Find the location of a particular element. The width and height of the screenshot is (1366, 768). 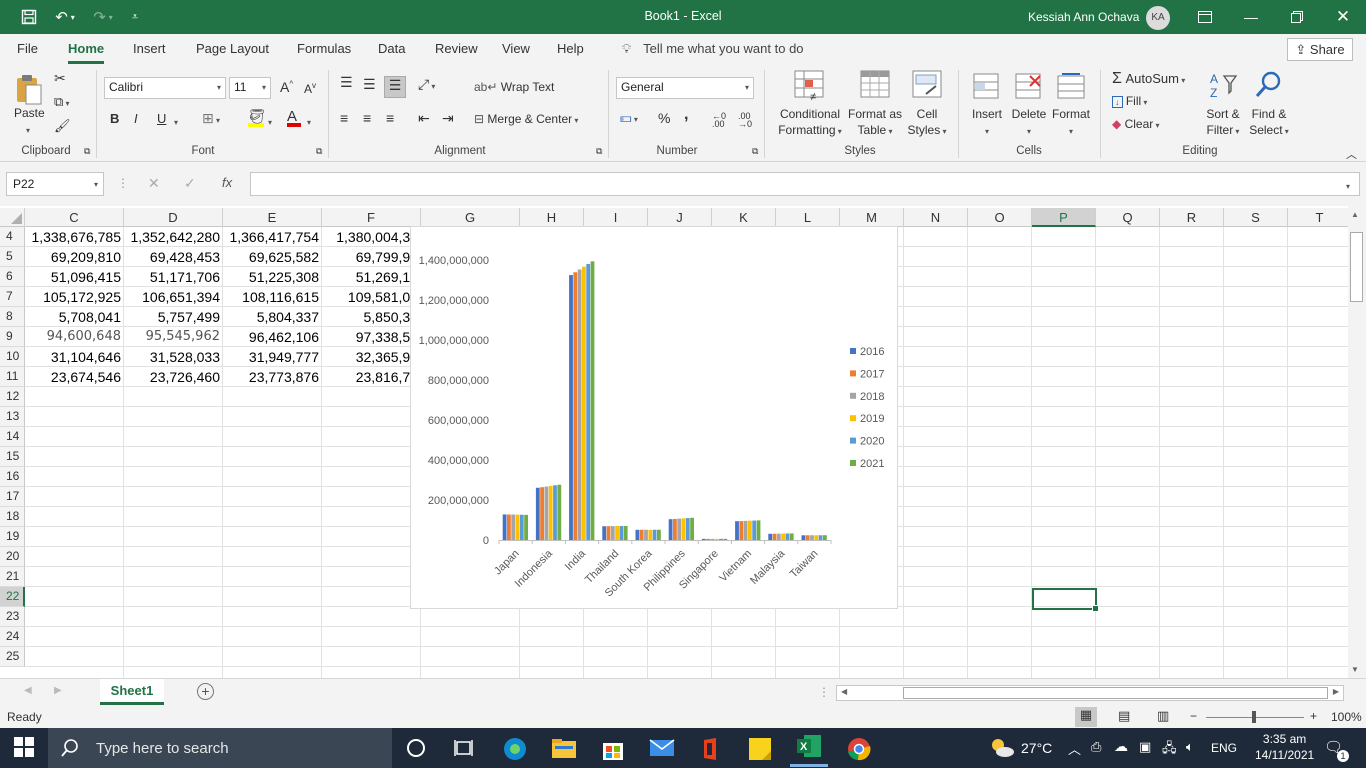

row-header-21: 21 is located at coordinates (12, 577).